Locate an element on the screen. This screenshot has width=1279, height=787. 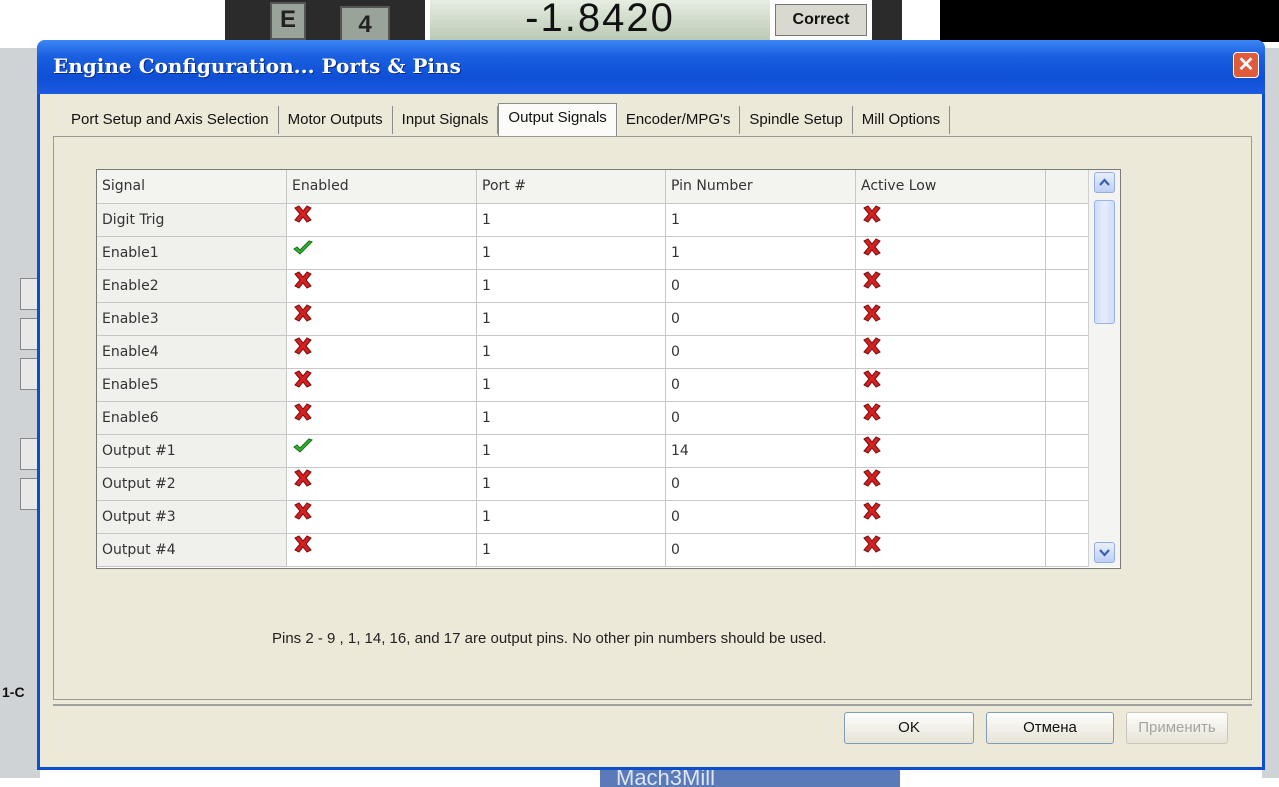
tab-mill-options: Mill Options is located at coordinates (901, 120).